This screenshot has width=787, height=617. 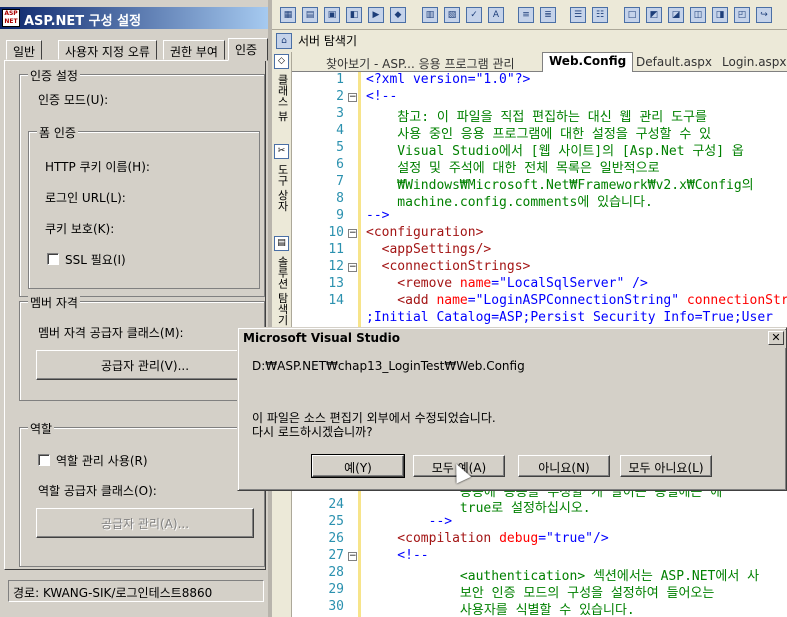 What do you see at coordinates (398, 15) in the screenshot?
I see `toolbar-icon: ◆` at bounding box center [398, 15].